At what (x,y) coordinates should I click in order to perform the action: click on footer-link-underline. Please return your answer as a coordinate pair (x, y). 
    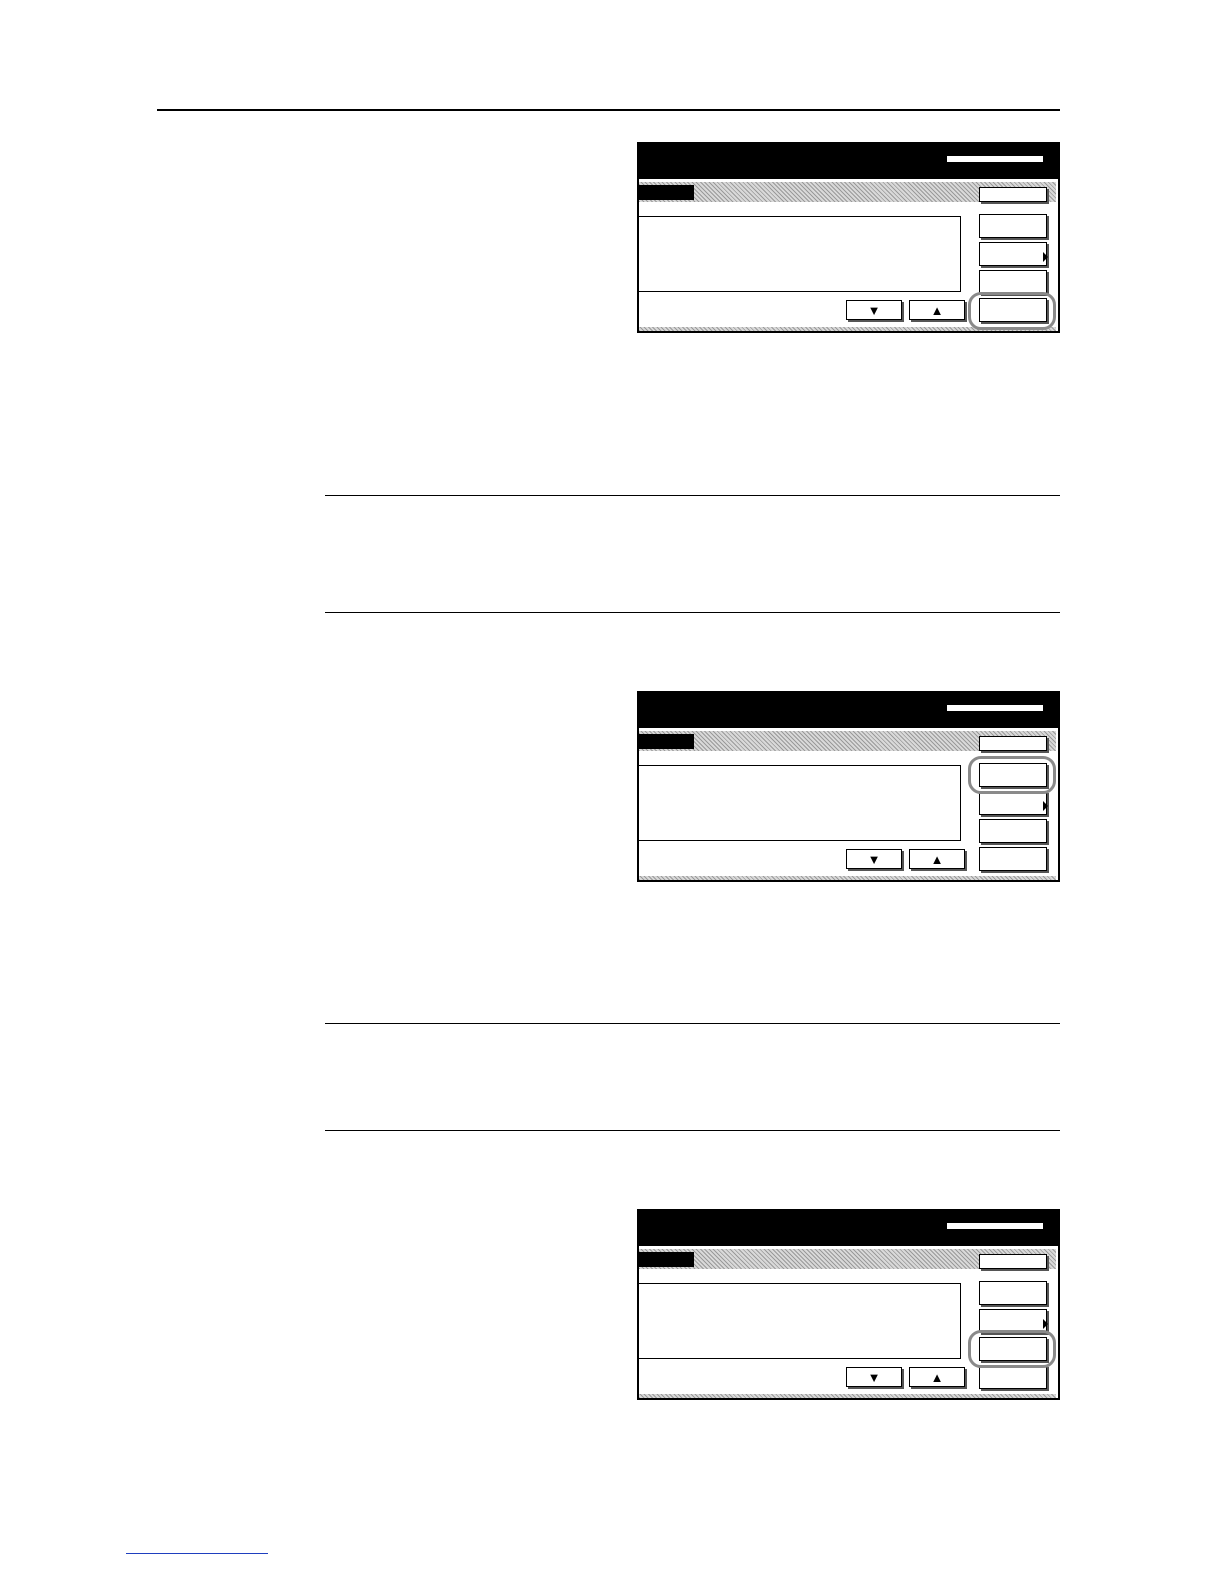
    Looking at the image, I should click on (197, 1553).